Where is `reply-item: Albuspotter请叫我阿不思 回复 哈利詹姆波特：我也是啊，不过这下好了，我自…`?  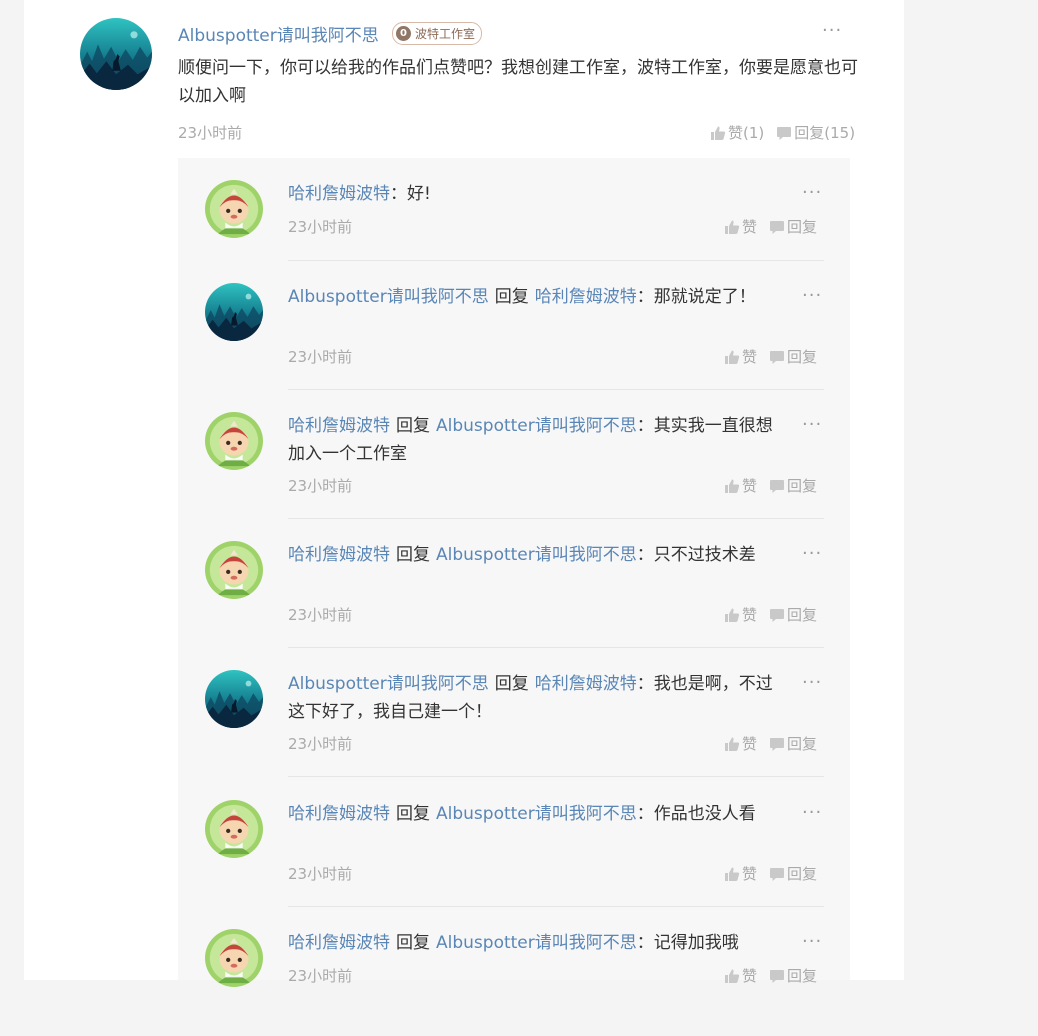
reply-item: Albuspotter请叫我阿不思 回复 哈利詹姆波特：我也是啊，不过这下好了，我自… is located at coordinates (514, 712).